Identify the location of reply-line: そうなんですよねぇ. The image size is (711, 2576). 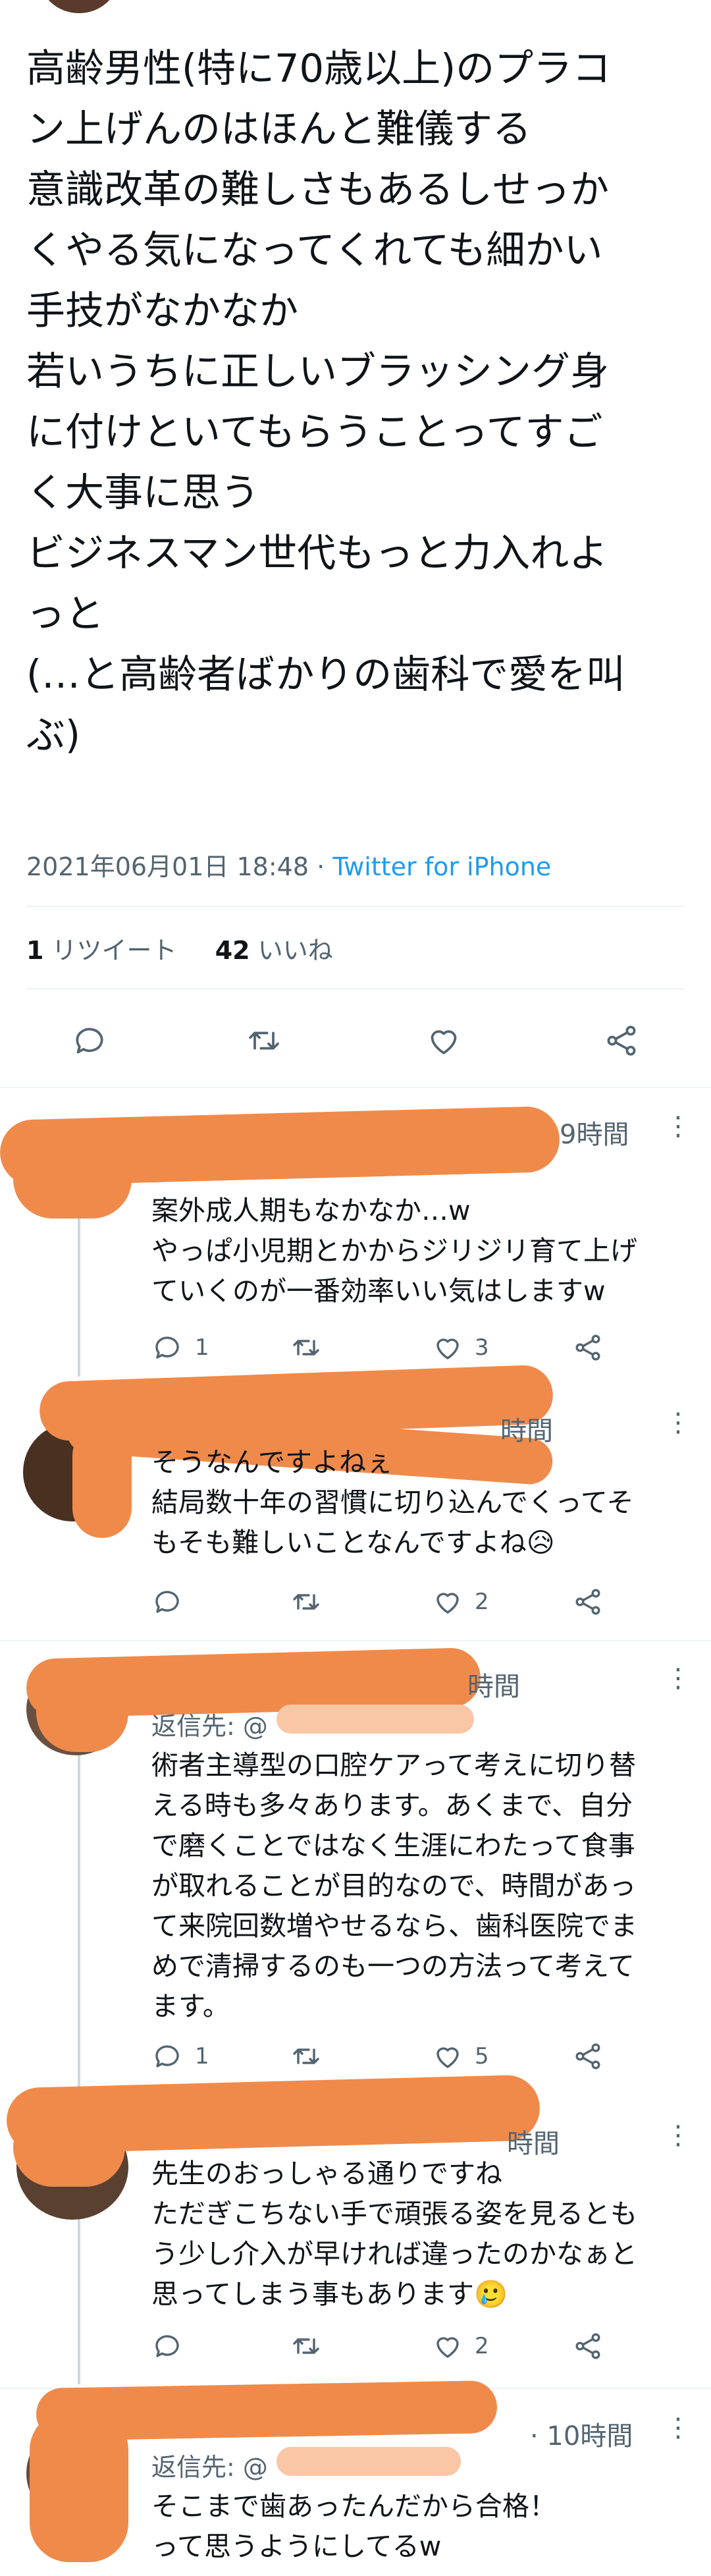
(272, 1462).